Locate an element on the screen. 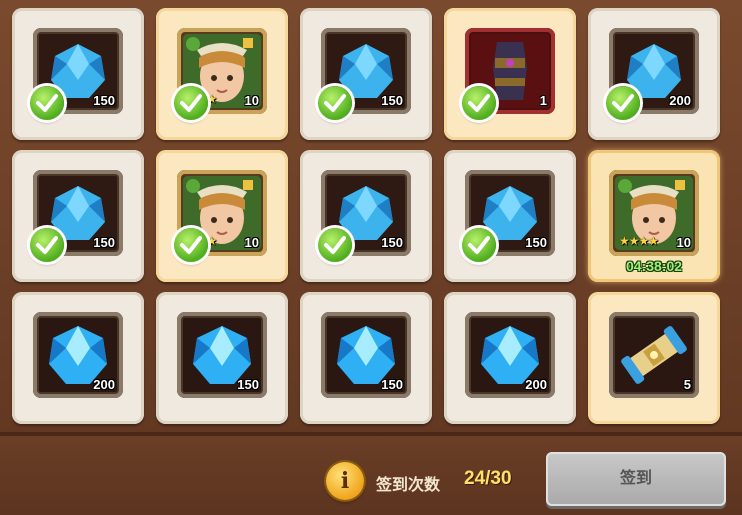 This screenshot has height=515, width=742. reward-qty: 5 is located at coordinates (687, 384).